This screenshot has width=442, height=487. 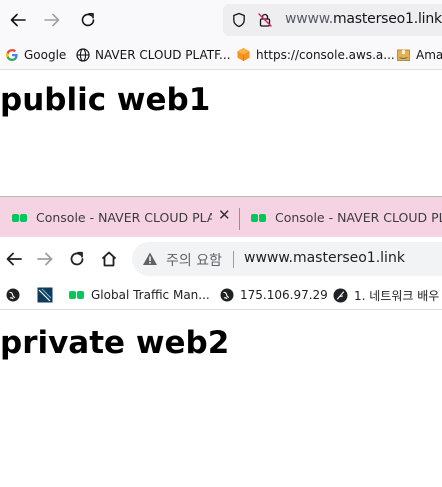 What do you see at coordinates (429, 54) in the screenshot?
I see `bookmark-label: Amaz` at bounding box center [429, 54].